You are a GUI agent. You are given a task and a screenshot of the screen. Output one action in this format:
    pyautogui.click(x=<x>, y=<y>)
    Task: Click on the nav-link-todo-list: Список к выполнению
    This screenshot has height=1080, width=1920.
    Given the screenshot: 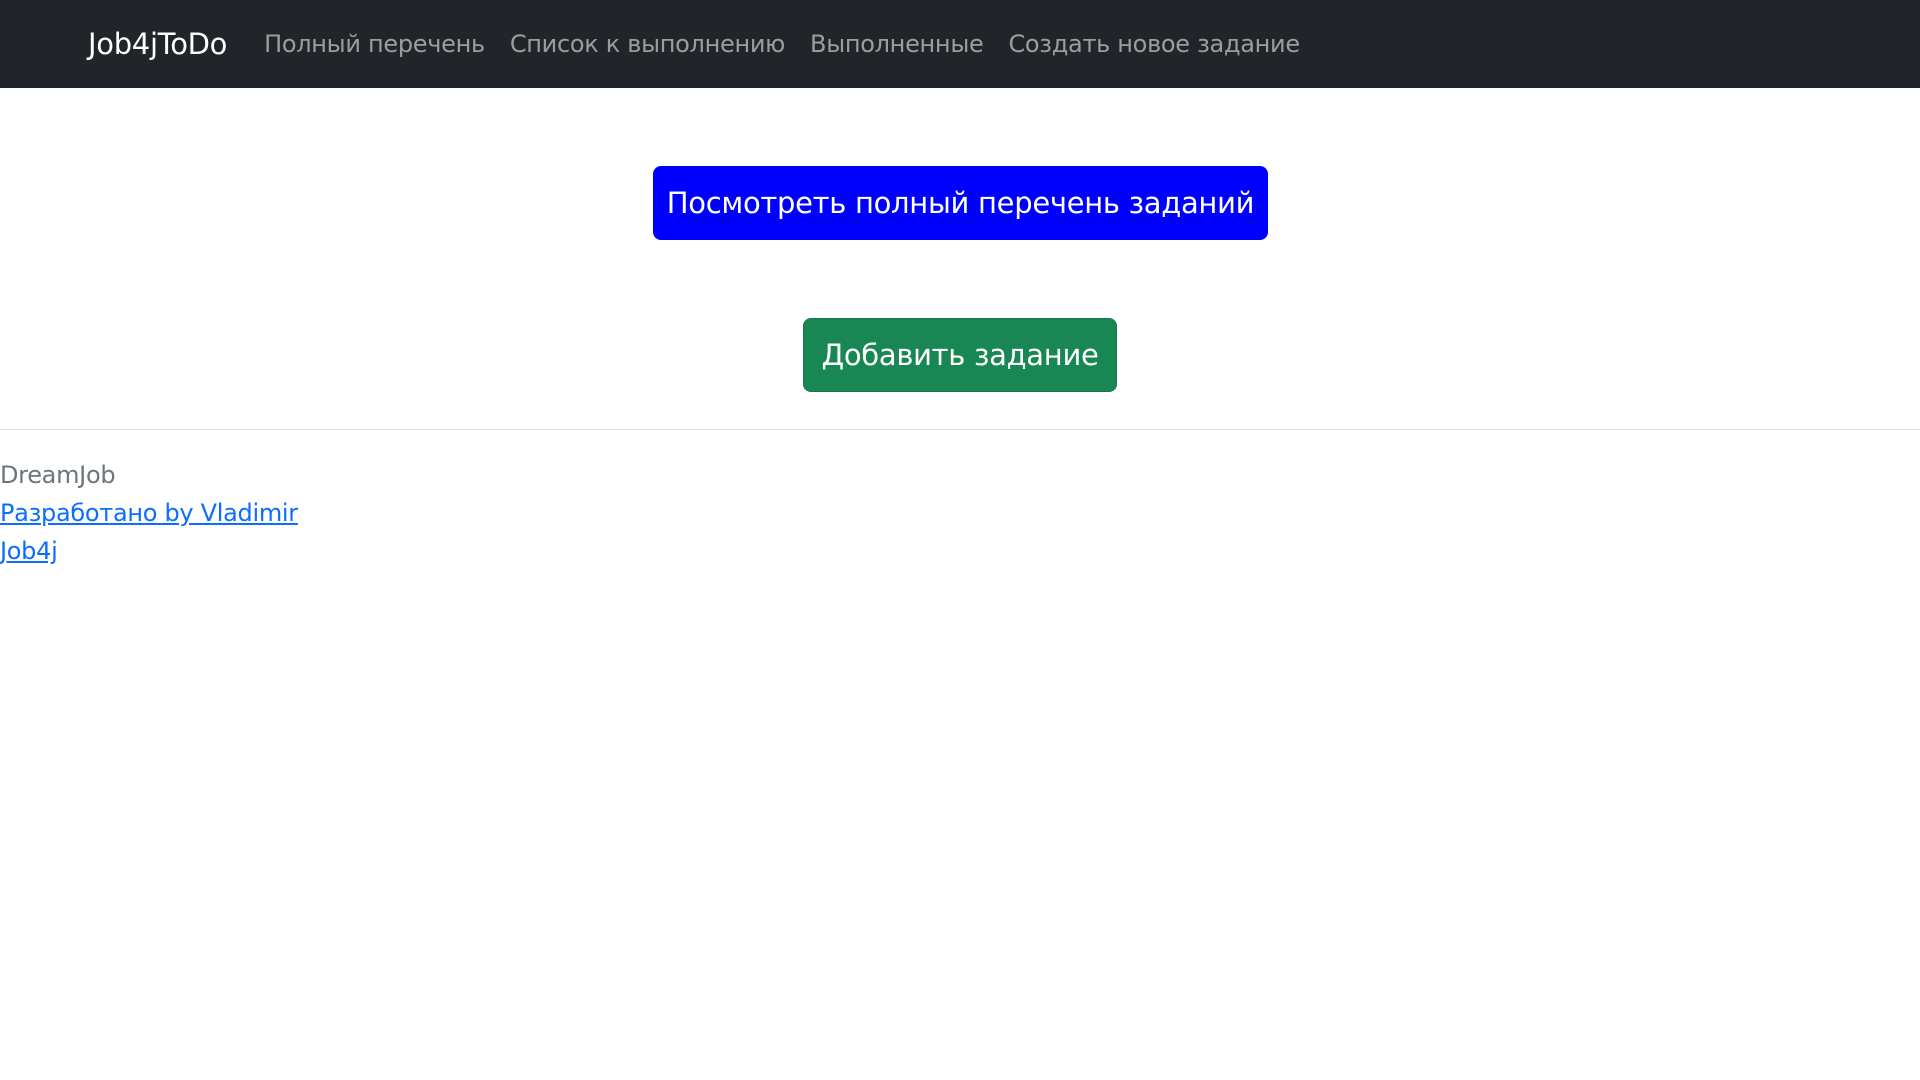 What is the action you would take?
    pyautogui.click(x=648, y=44)
    